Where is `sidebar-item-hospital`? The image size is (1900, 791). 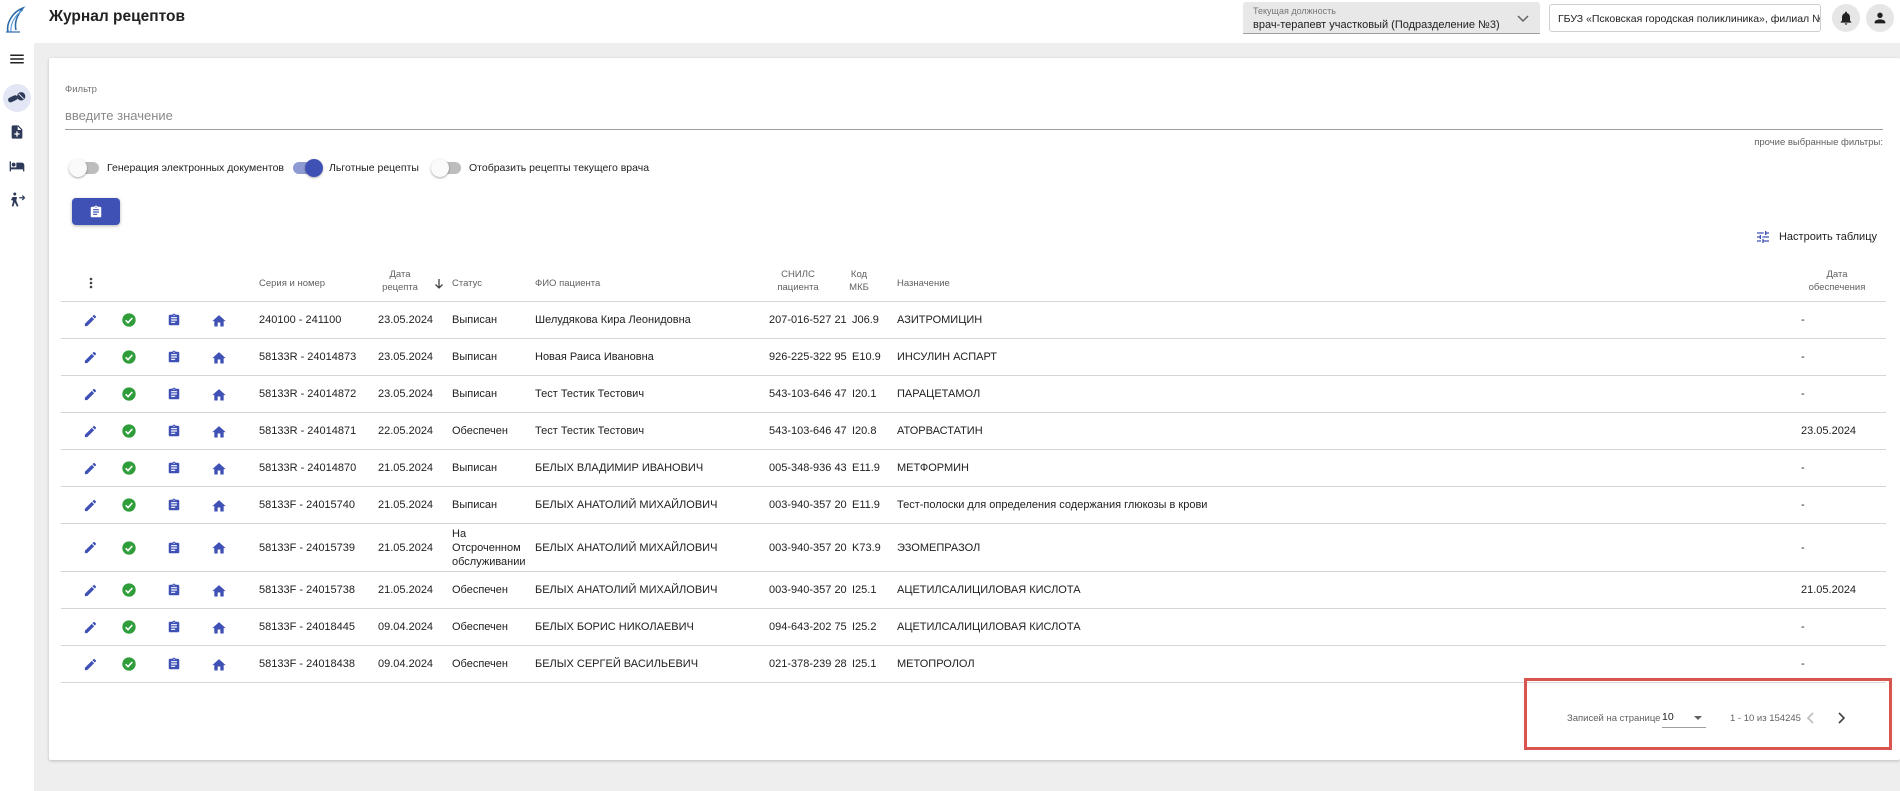 sidebar-item-hospital is located at coordinates (17, 166).